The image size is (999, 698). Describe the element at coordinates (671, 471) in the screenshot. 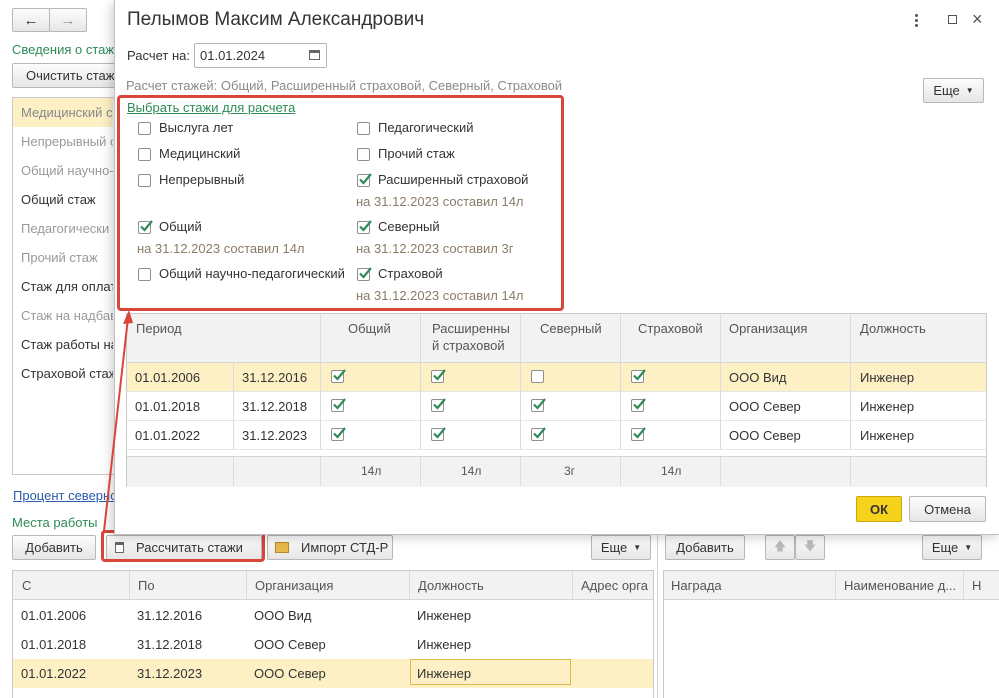

I see `total-value: 14л` at that location.